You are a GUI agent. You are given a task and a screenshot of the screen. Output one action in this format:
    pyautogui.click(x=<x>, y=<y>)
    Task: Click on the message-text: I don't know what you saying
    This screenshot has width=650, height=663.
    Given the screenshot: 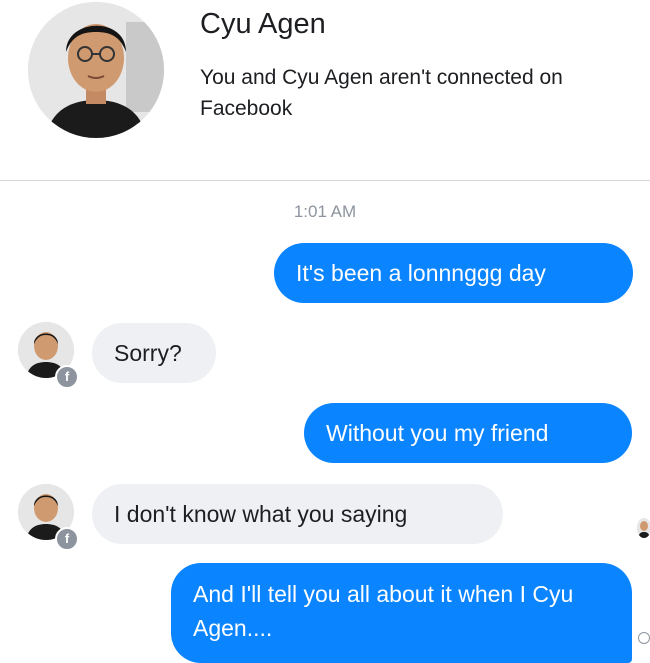 What is the action you would take?
    pyautogui.click(x=261, y=513)
    